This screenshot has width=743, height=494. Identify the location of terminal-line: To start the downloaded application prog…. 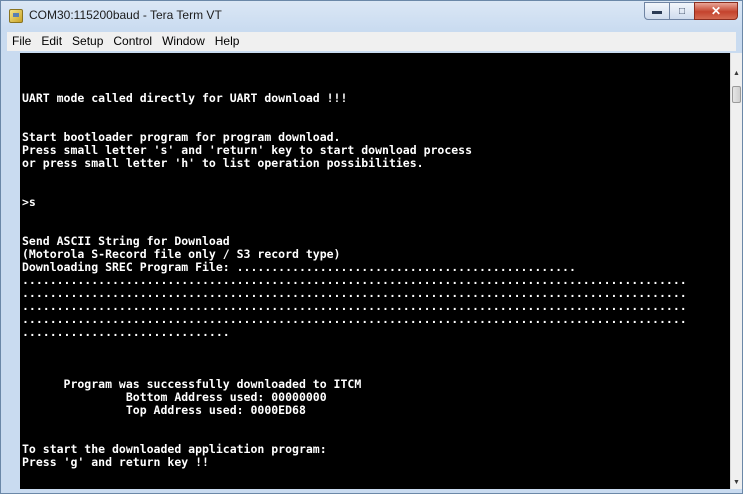
(174, 449).